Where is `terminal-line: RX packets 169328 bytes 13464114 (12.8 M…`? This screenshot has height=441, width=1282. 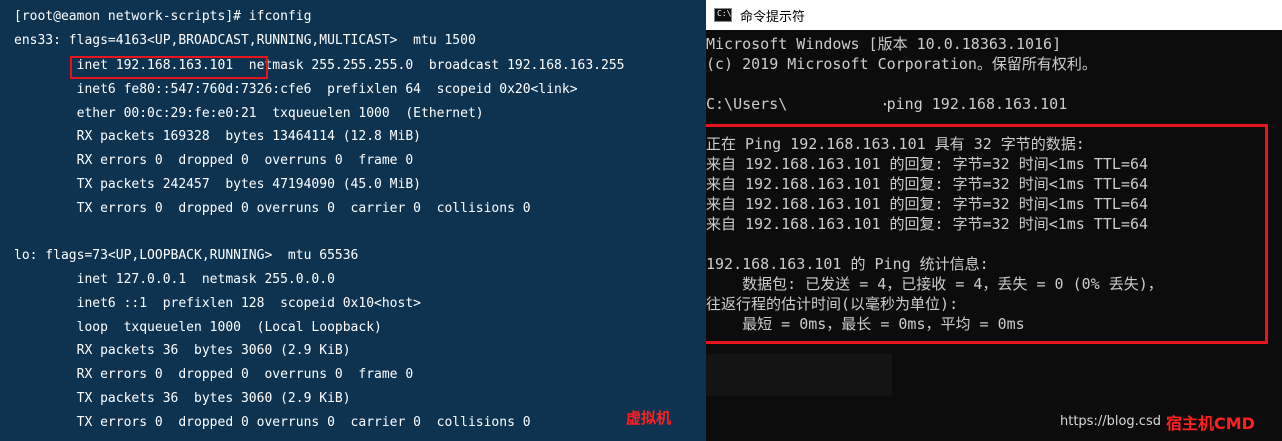 terminal-line: RX packets 169328 bytes 13464114 (12.8 M… is located at coordinates (217, 136).